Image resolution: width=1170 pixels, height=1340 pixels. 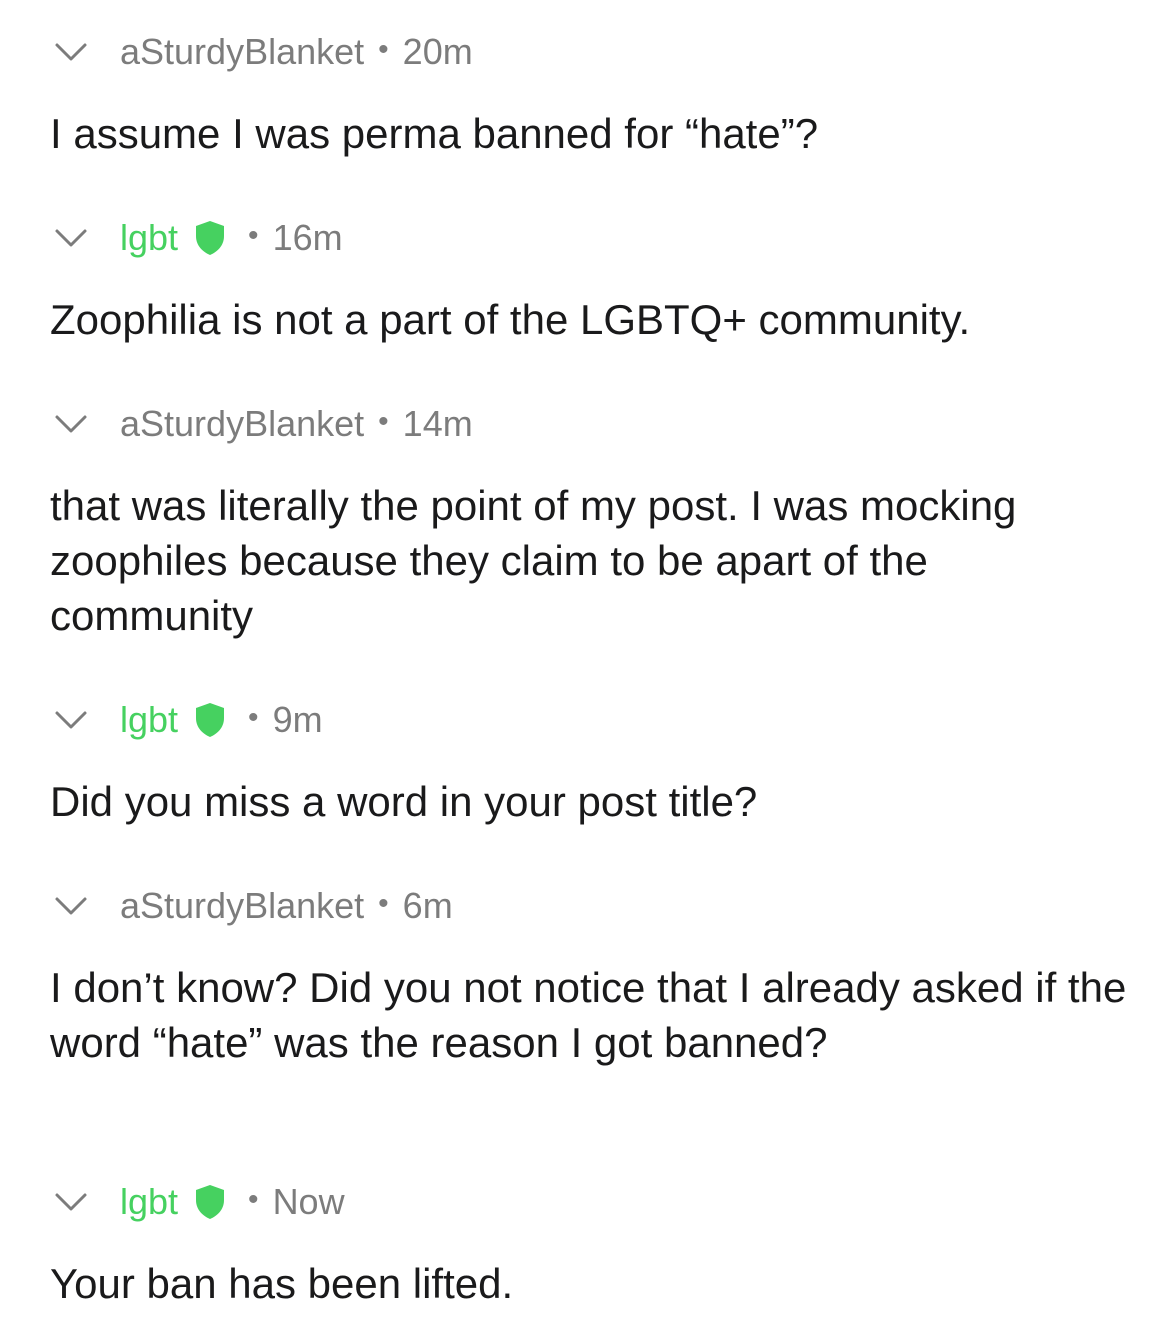 I want to click on comment-meta: lgbt • Now, so click(x=199, y=1202).